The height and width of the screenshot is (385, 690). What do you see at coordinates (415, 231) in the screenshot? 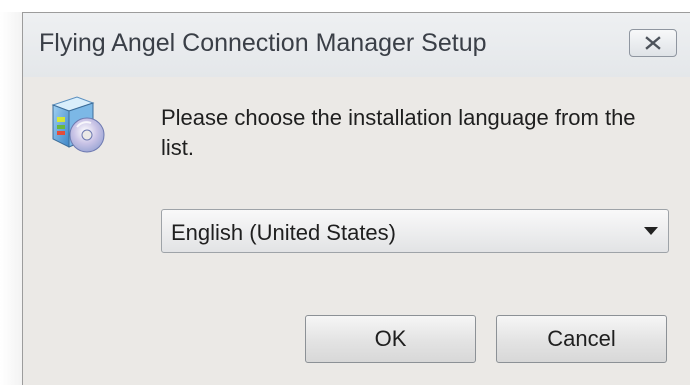
I see `language-select: English (United States)` at bounding box center [415, 231].